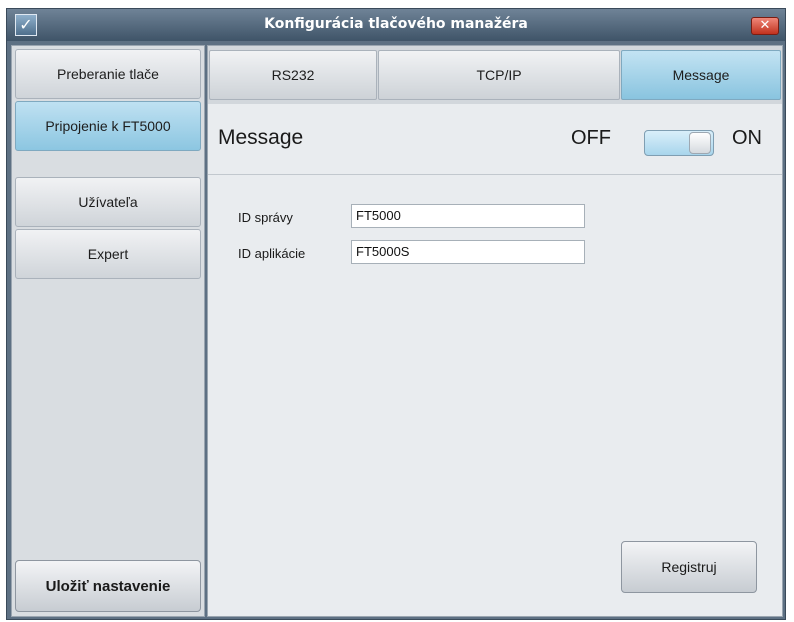  I want to click on title-bar: ✓ Konfigurácia tlačového manažéra ✕, so click(396, 25).